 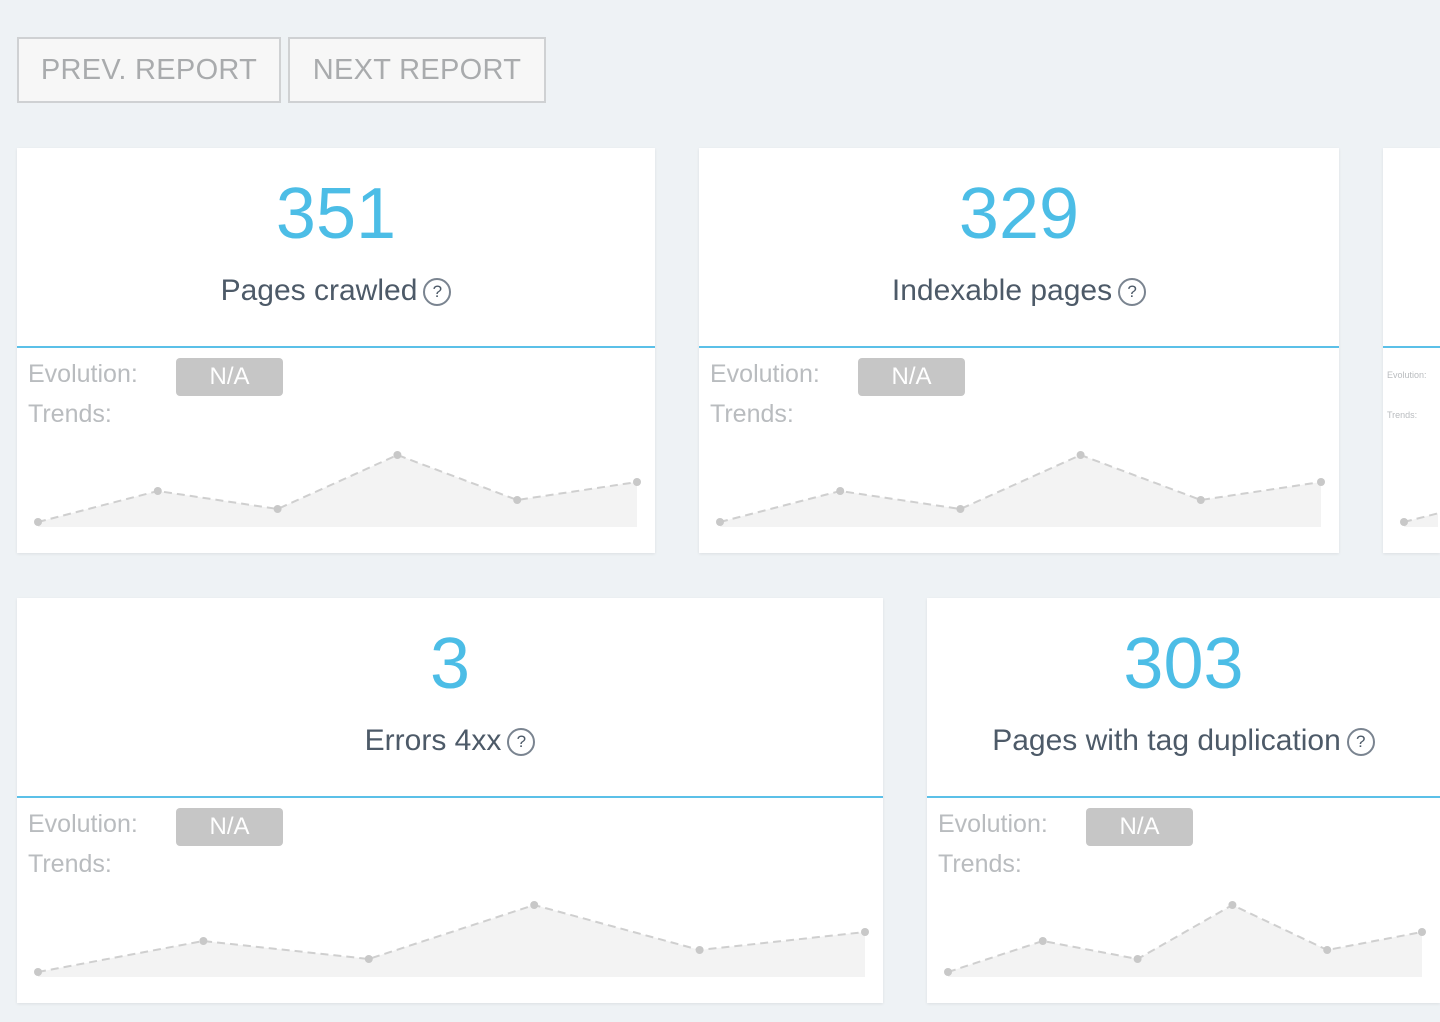 What do you see at coordinates (450, 664) in the screenshot?
I see `metric-value: 3` at bounding box center [450, 664].